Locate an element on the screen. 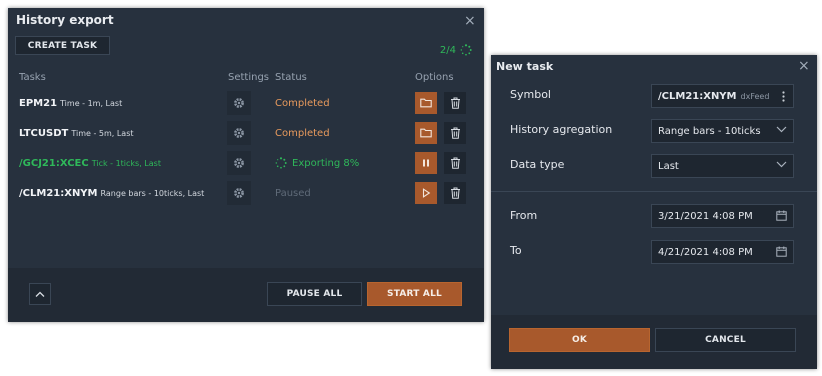 This screenshot has width=822, height=376. task-symbol: LTCUSDT is located at coordinates (44, 133).